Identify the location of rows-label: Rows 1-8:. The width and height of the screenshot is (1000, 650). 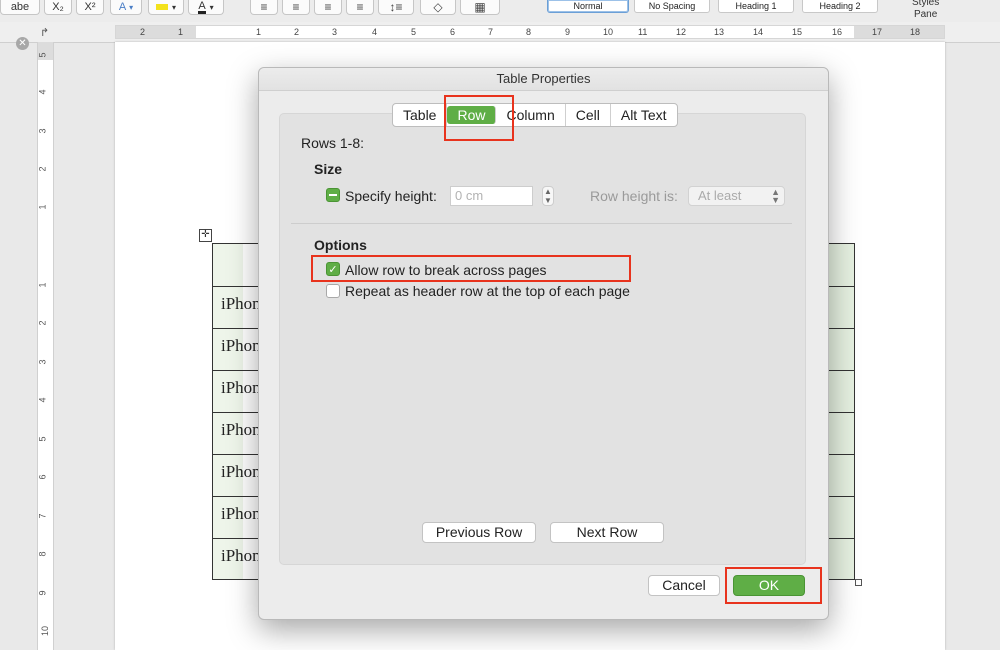
(333, 143).